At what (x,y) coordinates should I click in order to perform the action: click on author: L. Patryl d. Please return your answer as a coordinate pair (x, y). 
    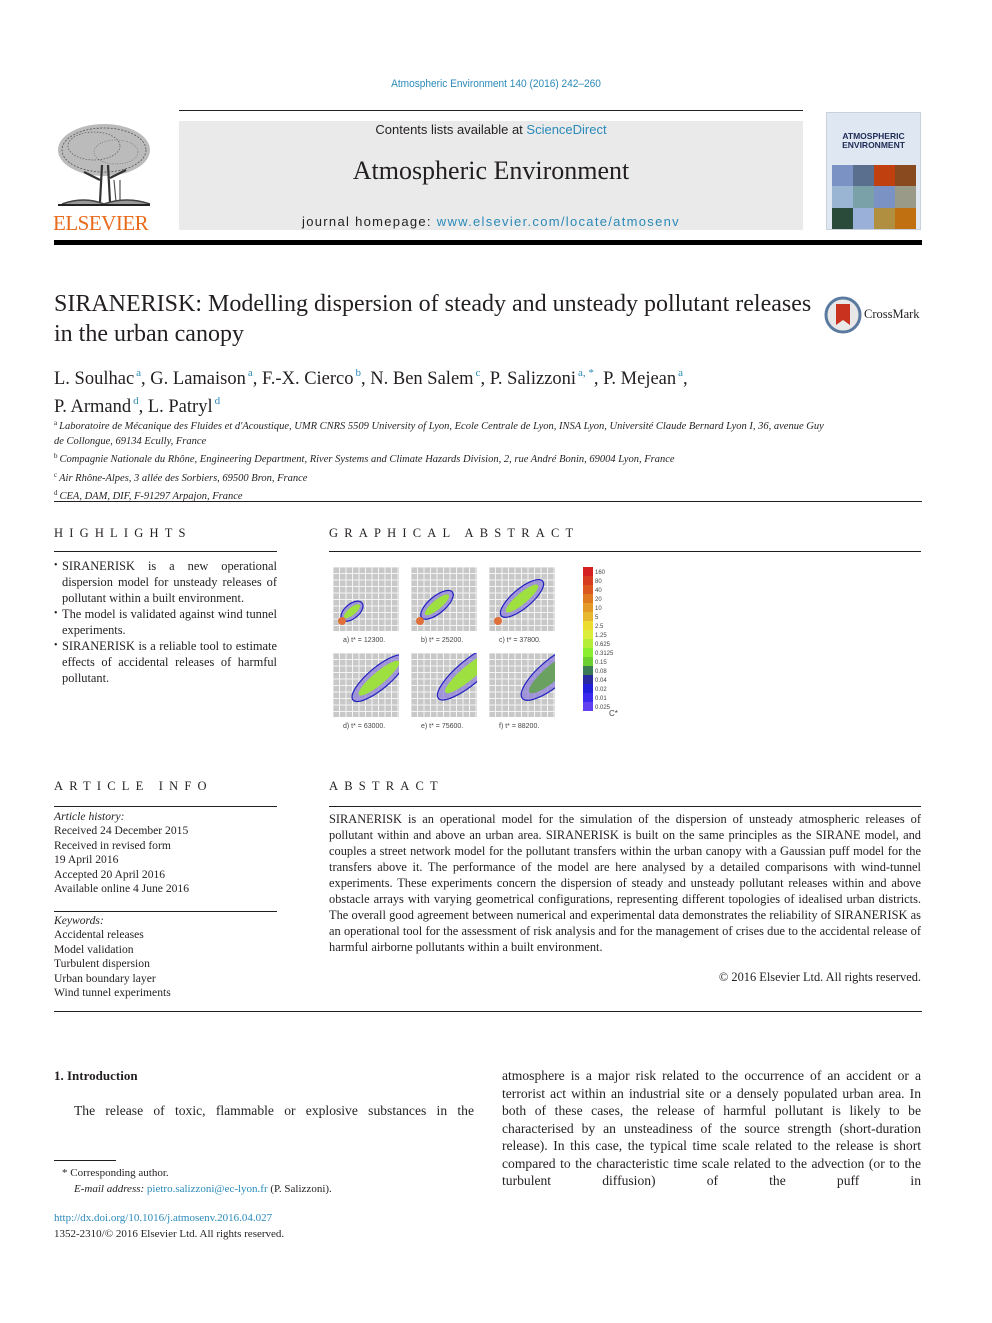
    Looking at the image, I should click on (184, 406).